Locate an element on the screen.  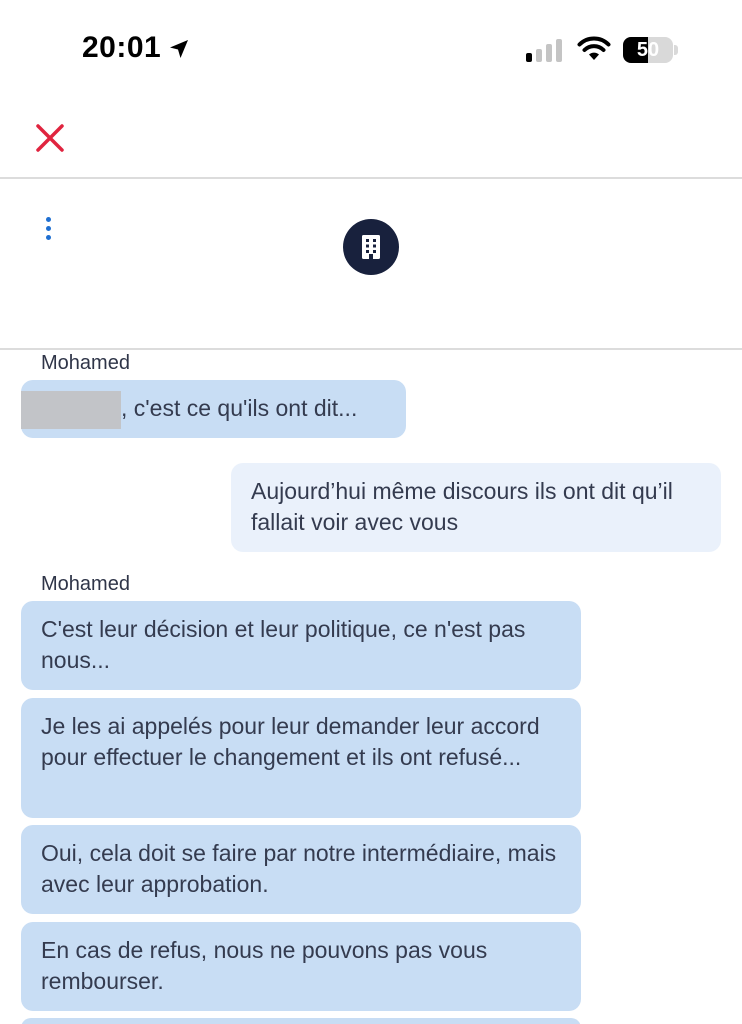
company-avatar is located at coordinates (371, 247).